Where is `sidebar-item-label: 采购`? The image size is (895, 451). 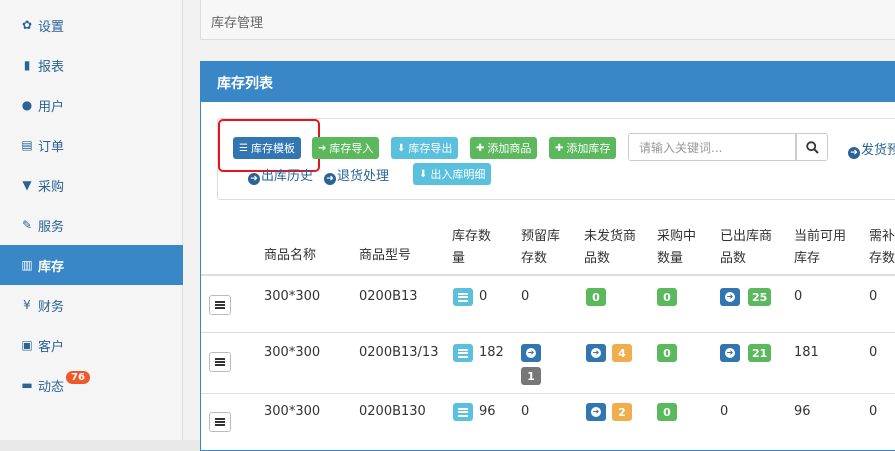 sidebar-item-label: 采购 is located at coordinates (51, 187).